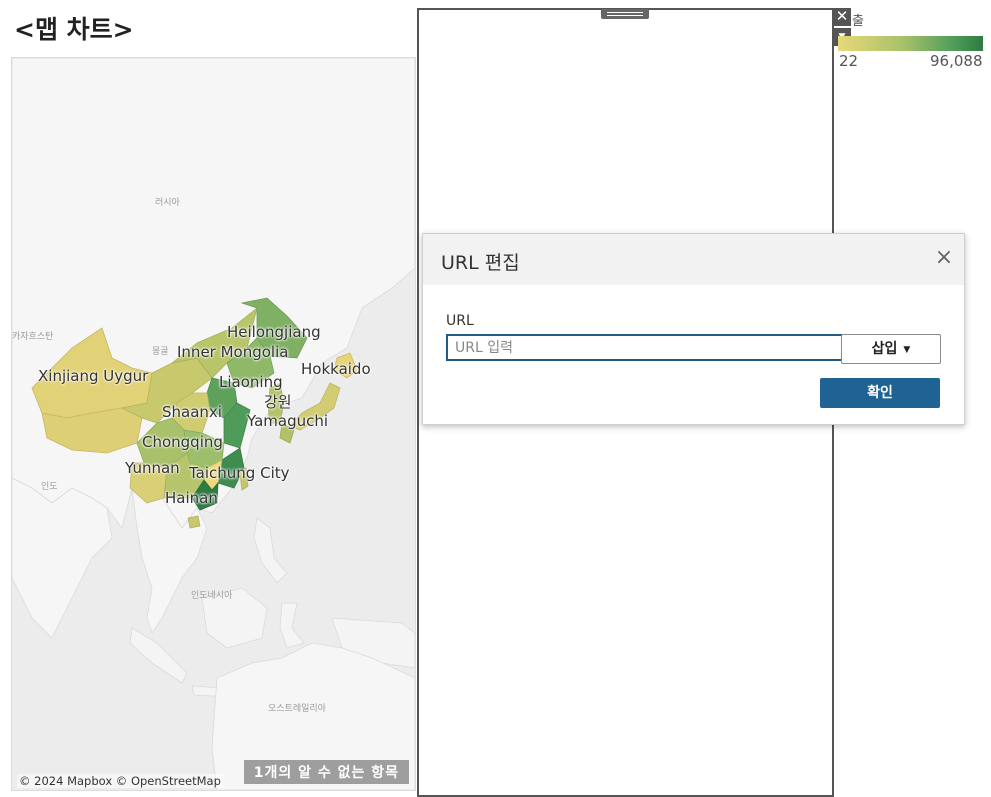  I want to click on legend-color-ramp, so click(910, 43).